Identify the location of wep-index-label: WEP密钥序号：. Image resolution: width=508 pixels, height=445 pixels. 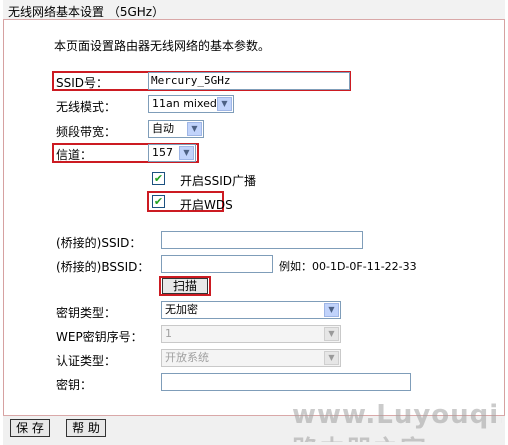
(99, 337).